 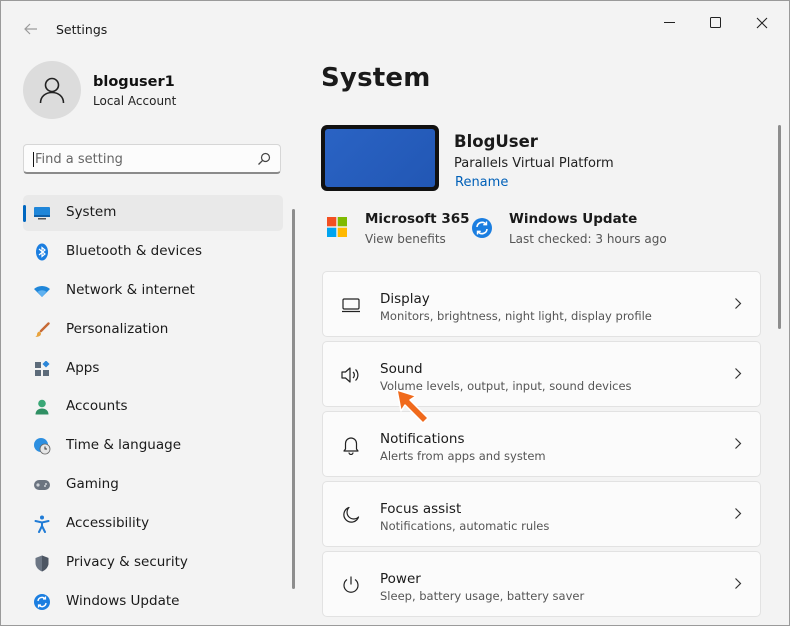 I want to click on maximize-icon, so click(x=715, y=22).